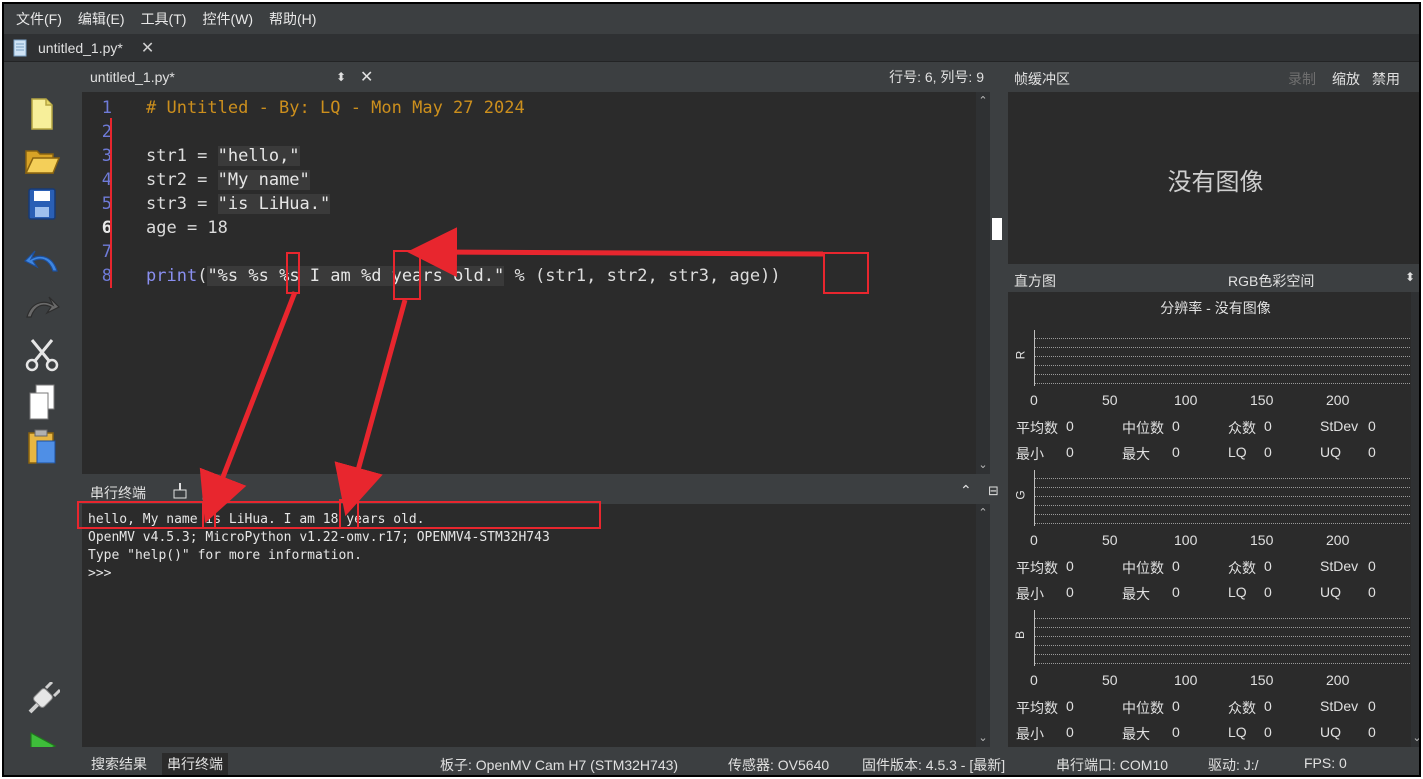 The width and height of the screenshot is (1423, 779). Describe the element at coordinates (106, 252) in the screenshot. I see `line-number: 7` at that location.